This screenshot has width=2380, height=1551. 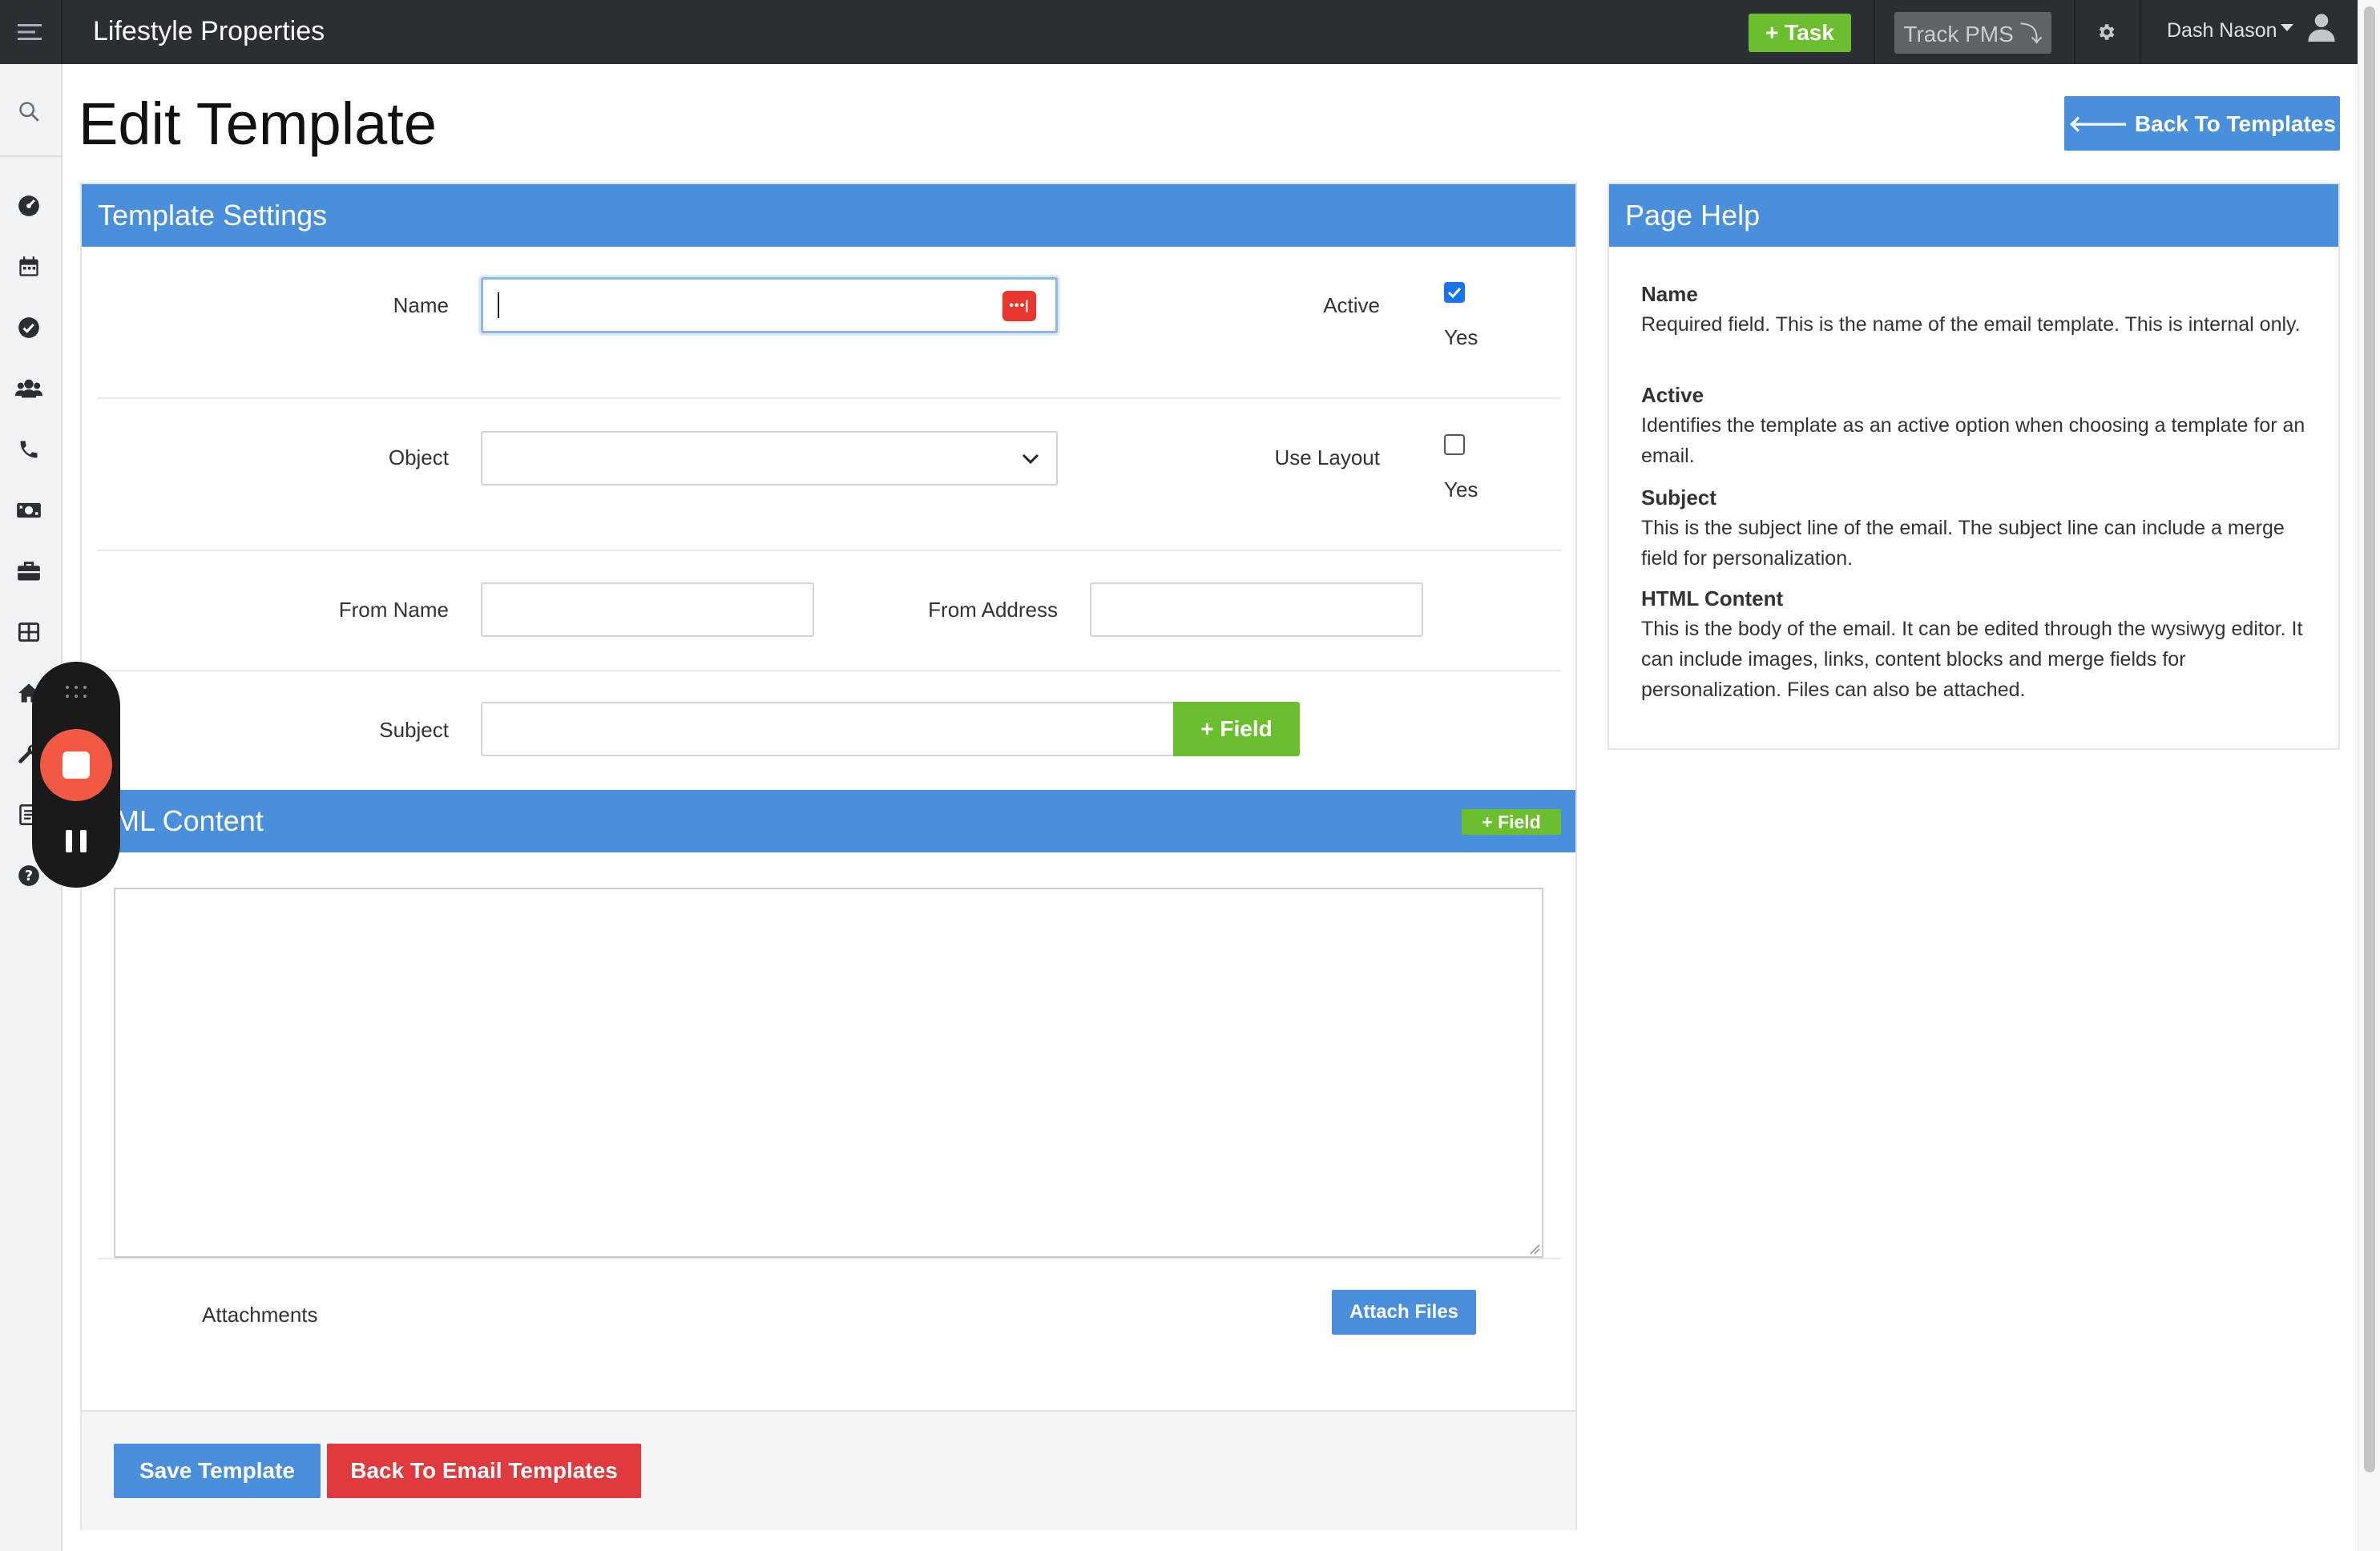 I want to click on from-address-input, so click(x=1256, y=609).